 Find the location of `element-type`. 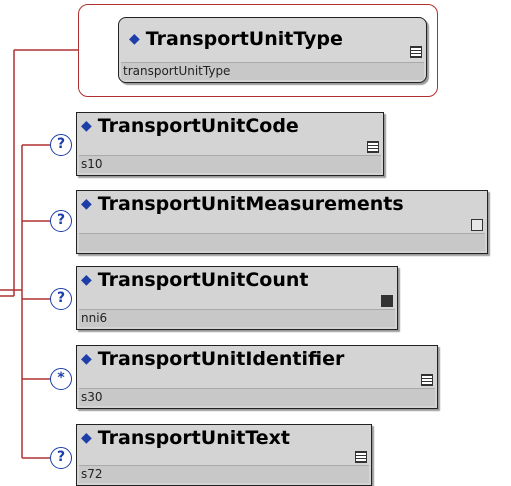

element-type is located at coordinates (282, 242).